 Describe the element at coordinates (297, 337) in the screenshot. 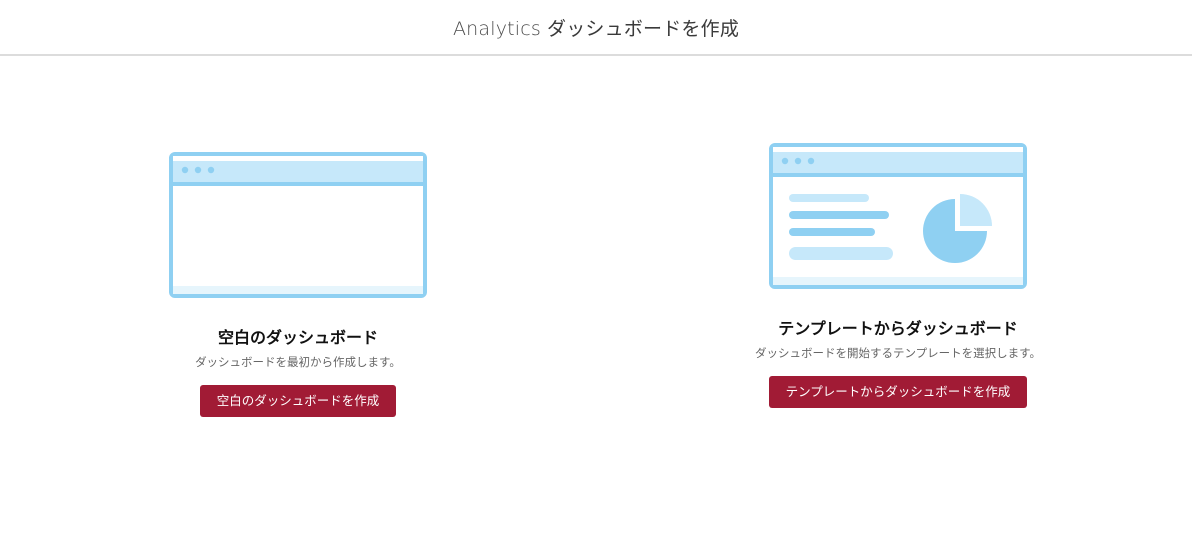

I see `option-title: 空白のダッシュボード` at that location.